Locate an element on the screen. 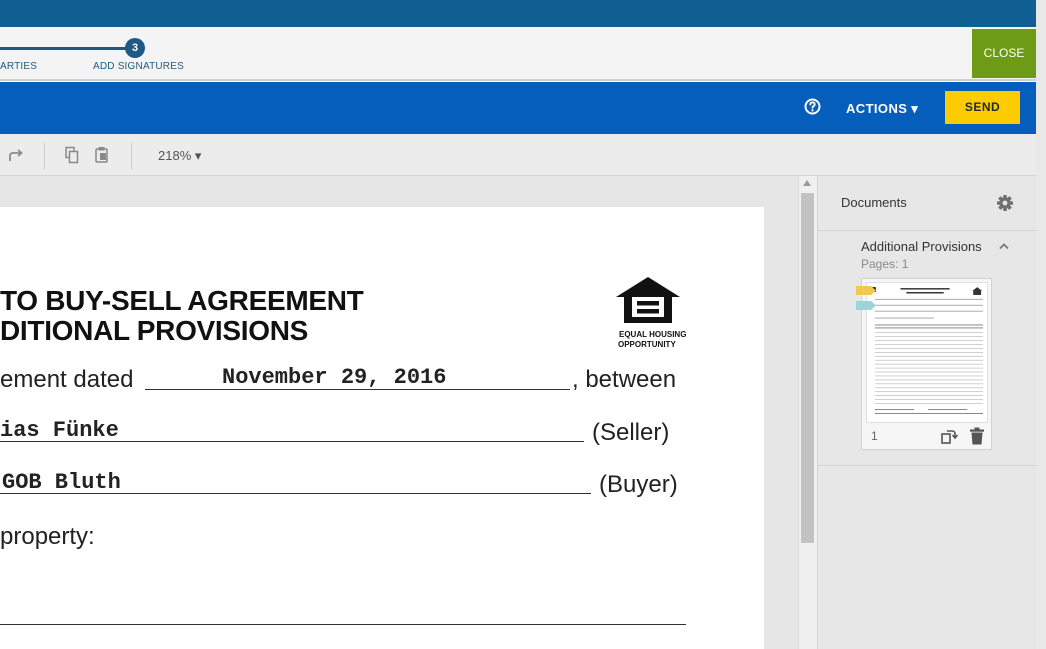 The height and width of the screenshot is (649, 1046). close-button: CLOSE is located at coordinates (1004, 53).